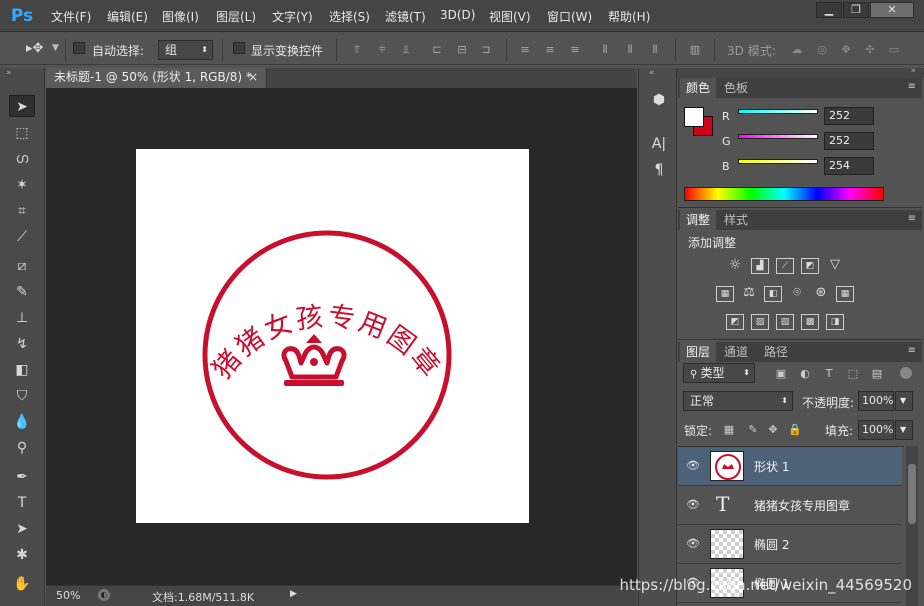  I want to click on align-top-icon: ⫪, so click(357, 50).